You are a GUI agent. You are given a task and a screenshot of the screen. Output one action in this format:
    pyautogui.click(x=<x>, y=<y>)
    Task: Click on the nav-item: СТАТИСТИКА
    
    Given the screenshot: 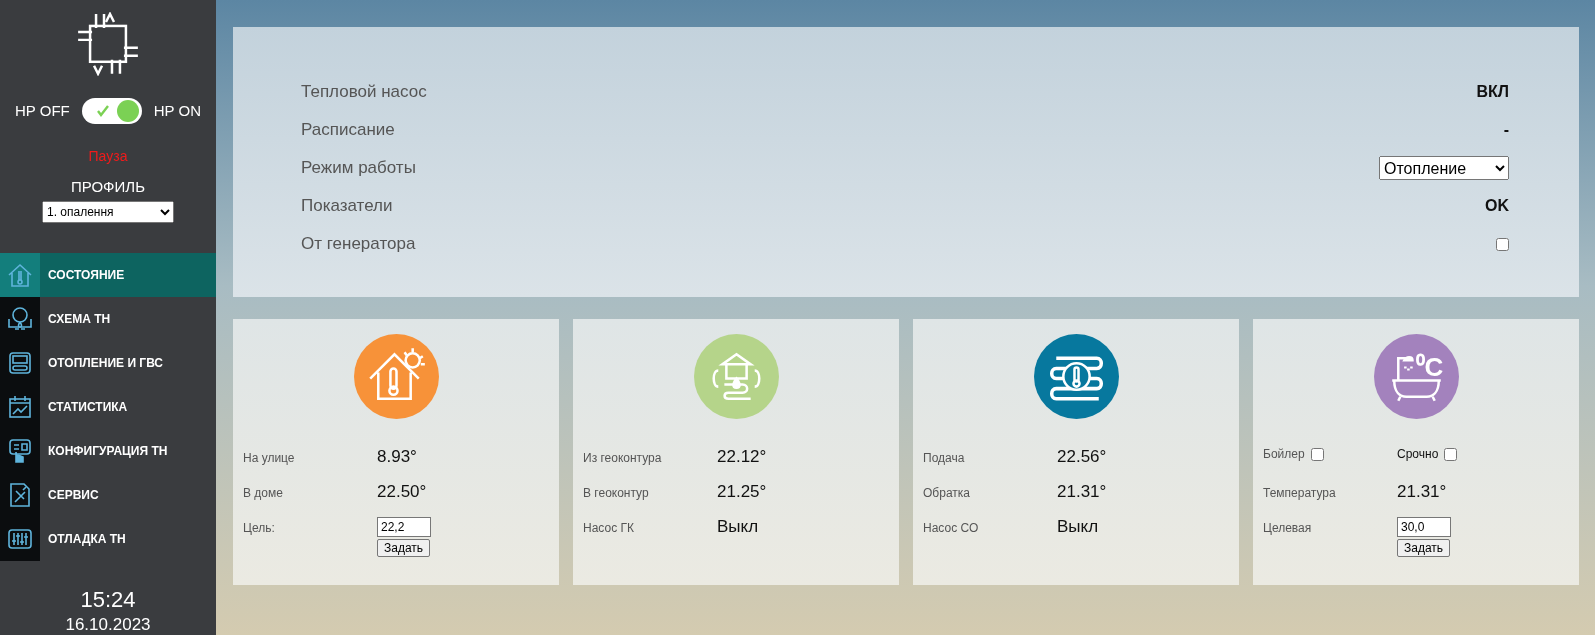 What is the action you would take?
    pyautogui.click(x=108, y=407)
    